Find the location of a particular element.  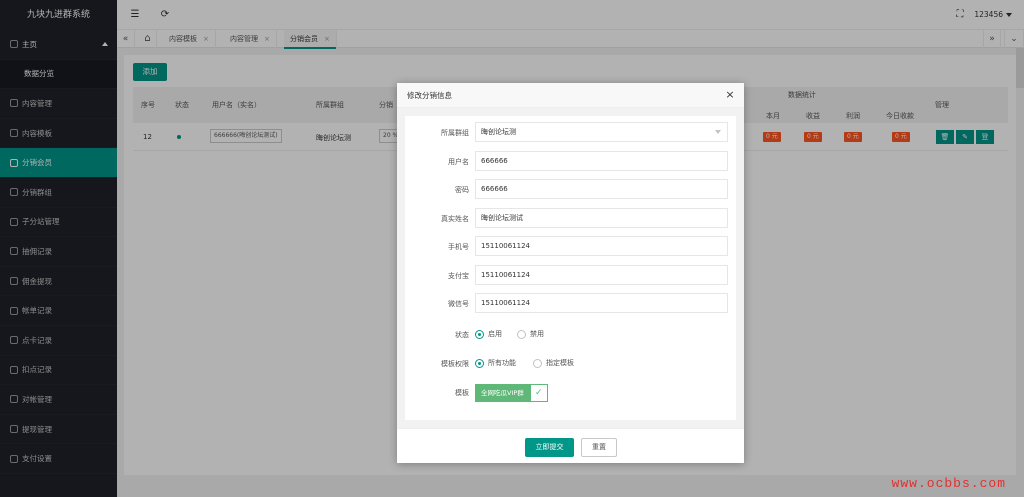

status-enable-radio: 启用 is located at coordinates (488, 334).